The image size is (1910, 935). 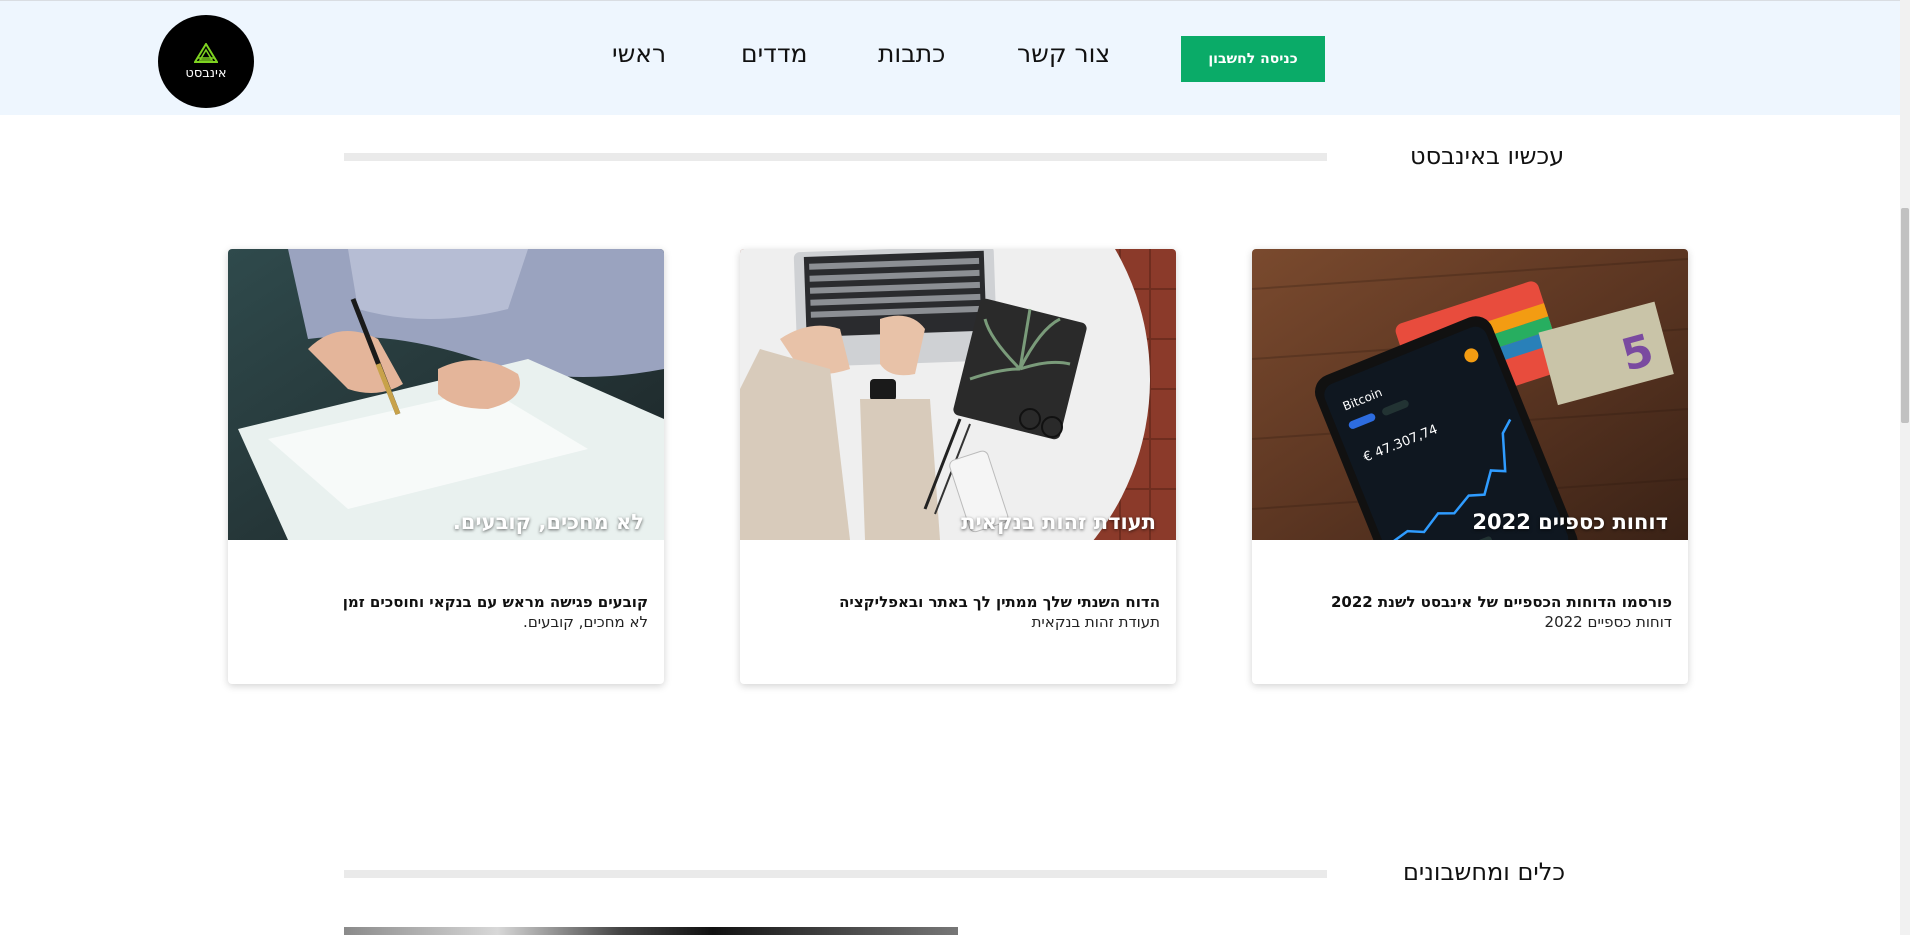 I want to click on card-title: הדוח השנתי שלך ממתין לך באתר ובאפליקציה, so click(x=958, y=602).